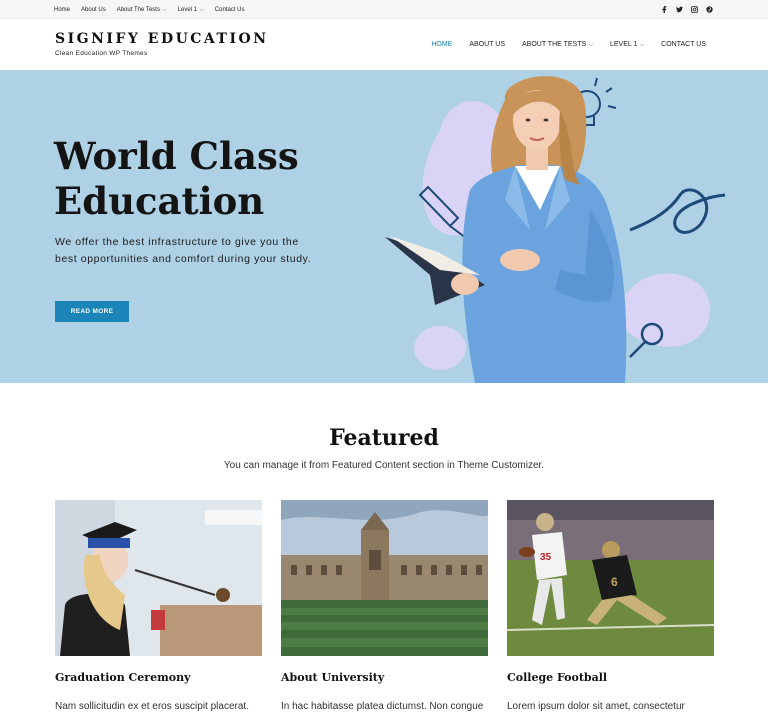  I want to click on social-links, so click(684, 9).